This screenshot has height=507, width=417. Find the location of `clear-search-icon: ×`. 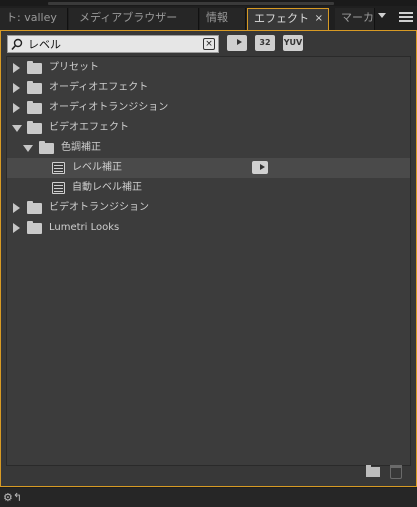

clear-search-icon: × is located at coordinates (209, 44).